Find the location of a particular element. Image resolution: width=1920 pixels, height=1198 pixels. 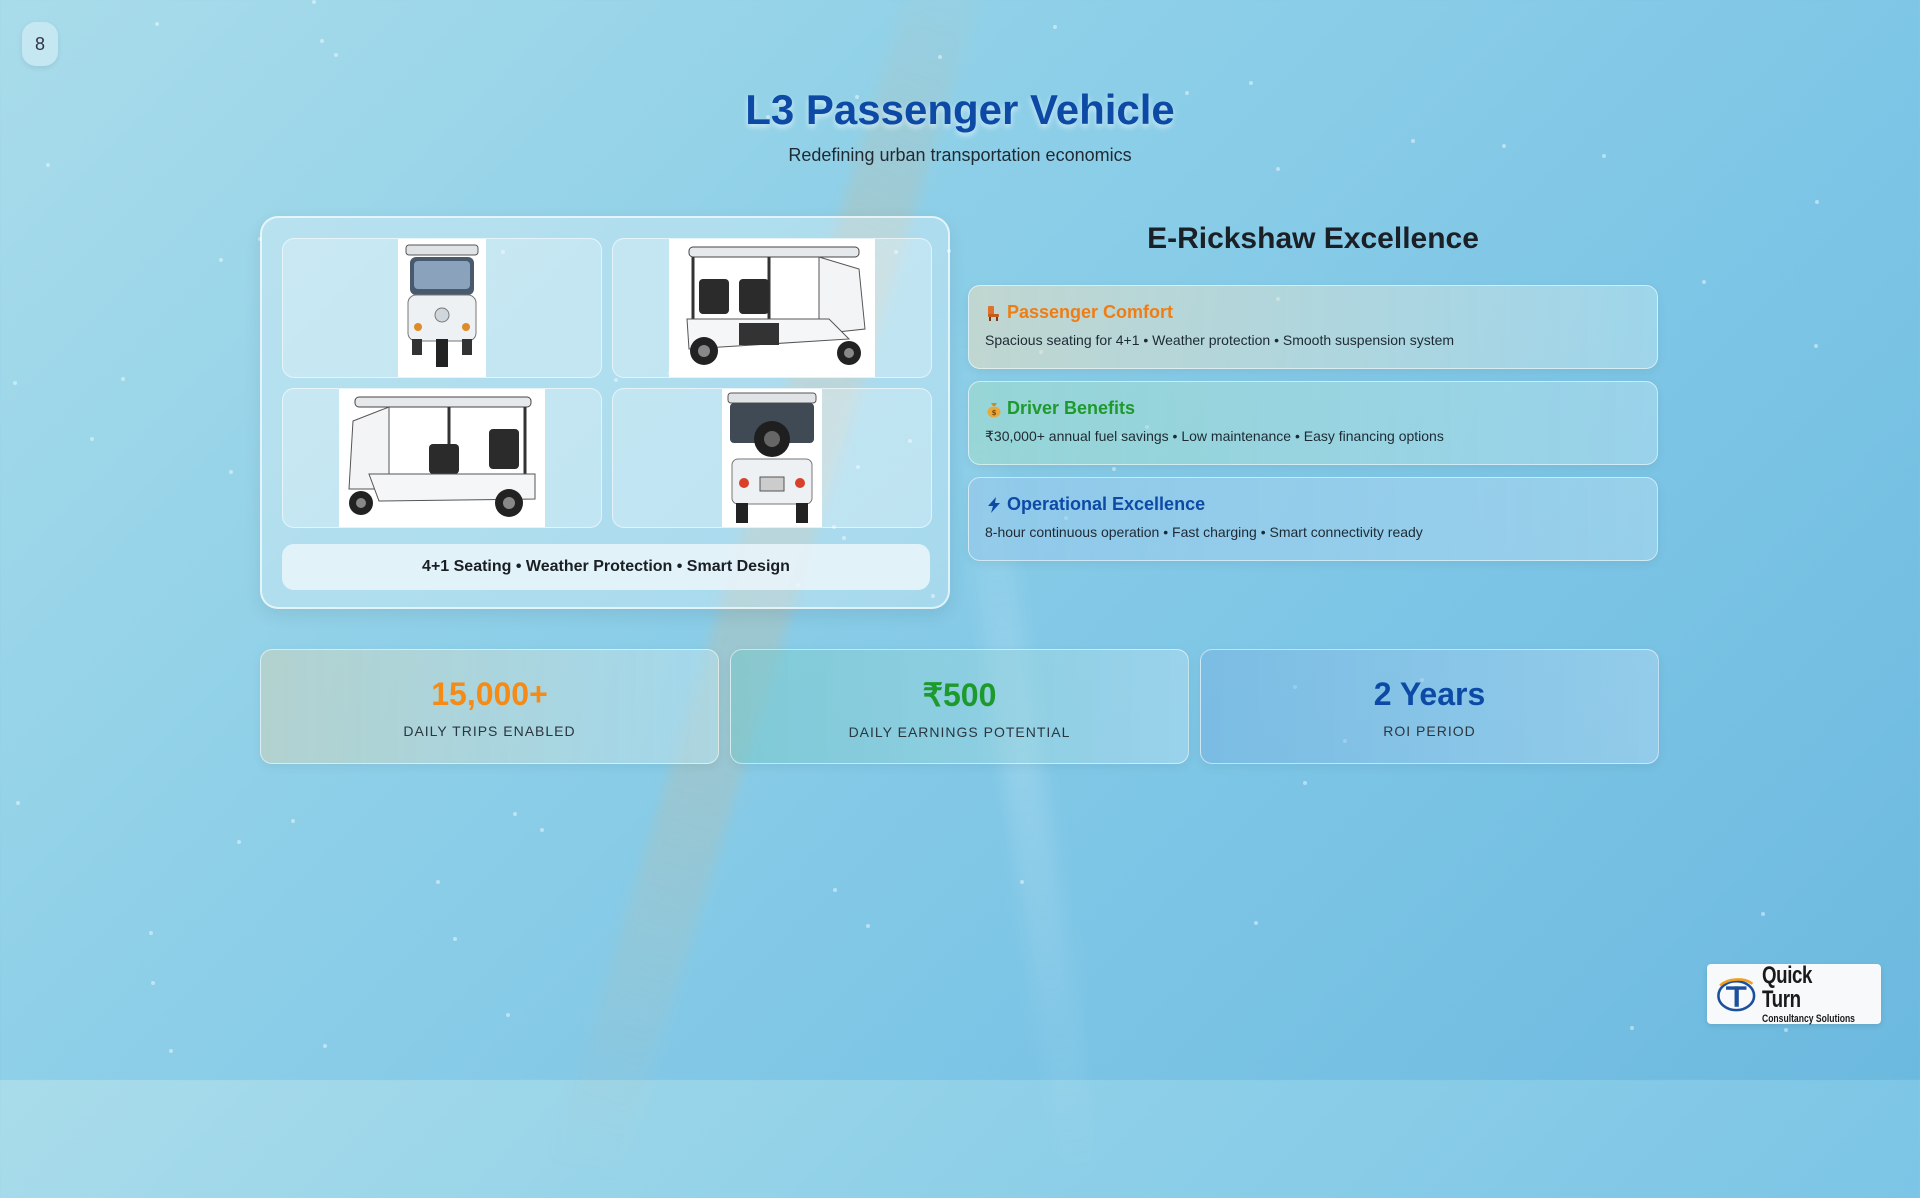

stat-card-roi-period: 2 Years ROI PERIOD is located at coordinates (1429, 706).